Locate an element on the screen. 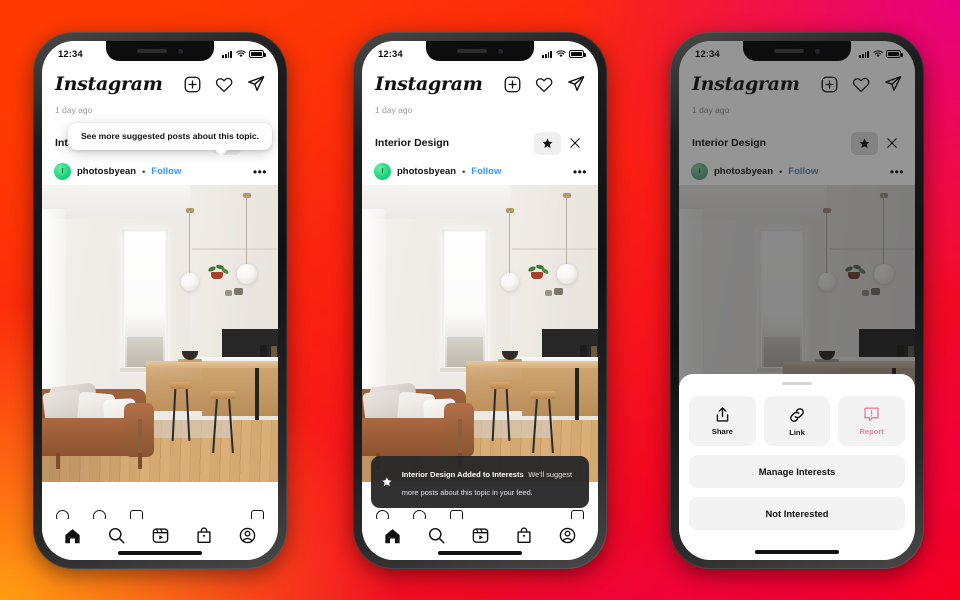 The width and height of the screenshot is (960, 600). report-button: Report is located at coordinates (872, 421).